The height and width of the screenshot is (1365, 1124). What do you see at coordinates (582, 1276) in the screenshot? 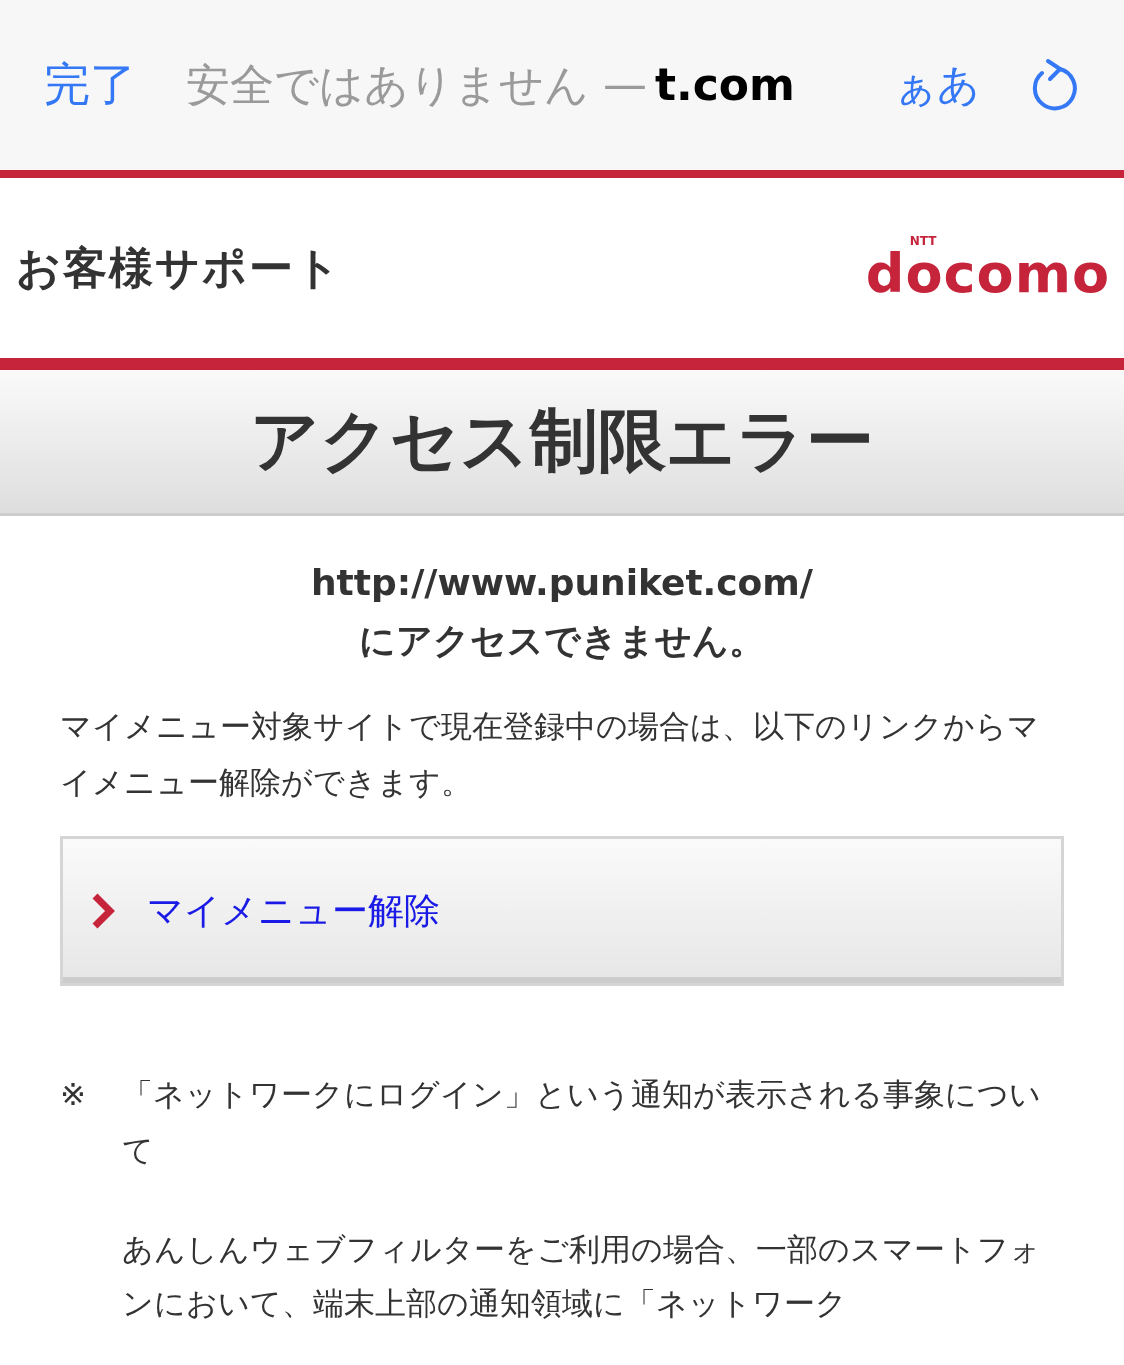
I see `notice-body: あんしんウェブフィルターをご利用の場合、一部のスマートフォンにおいて、端末上部の通知領域に「ネットワーク` at bounding box center [582, 1276].